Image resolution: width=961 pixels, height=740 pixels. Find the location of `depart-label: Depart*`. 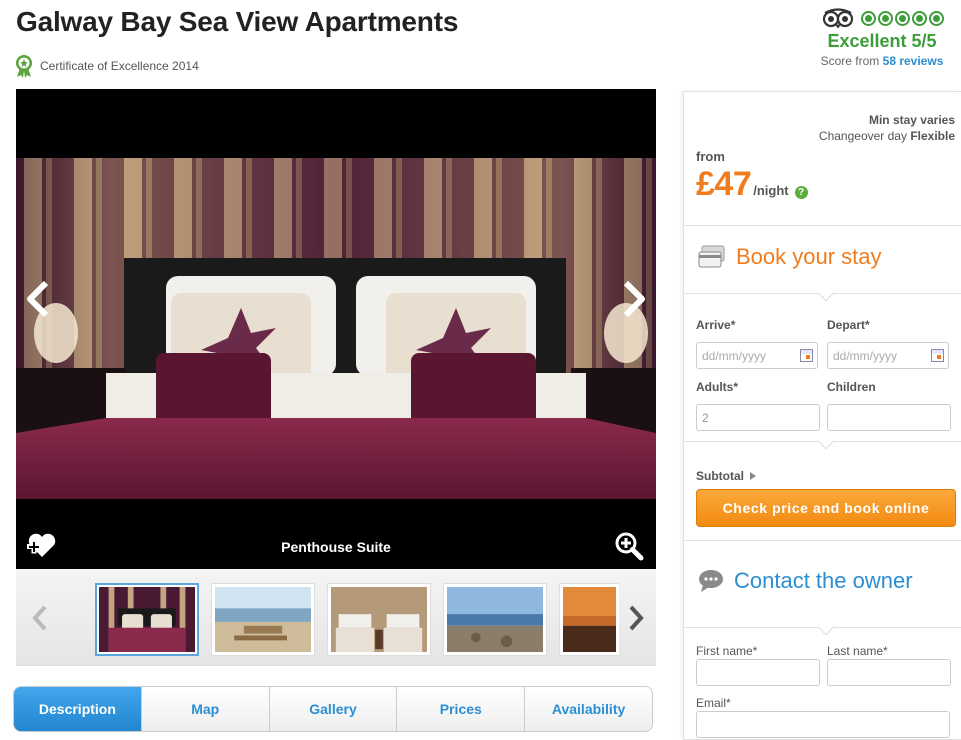

depart-label: Depart* is located at coordinates (848, 325).